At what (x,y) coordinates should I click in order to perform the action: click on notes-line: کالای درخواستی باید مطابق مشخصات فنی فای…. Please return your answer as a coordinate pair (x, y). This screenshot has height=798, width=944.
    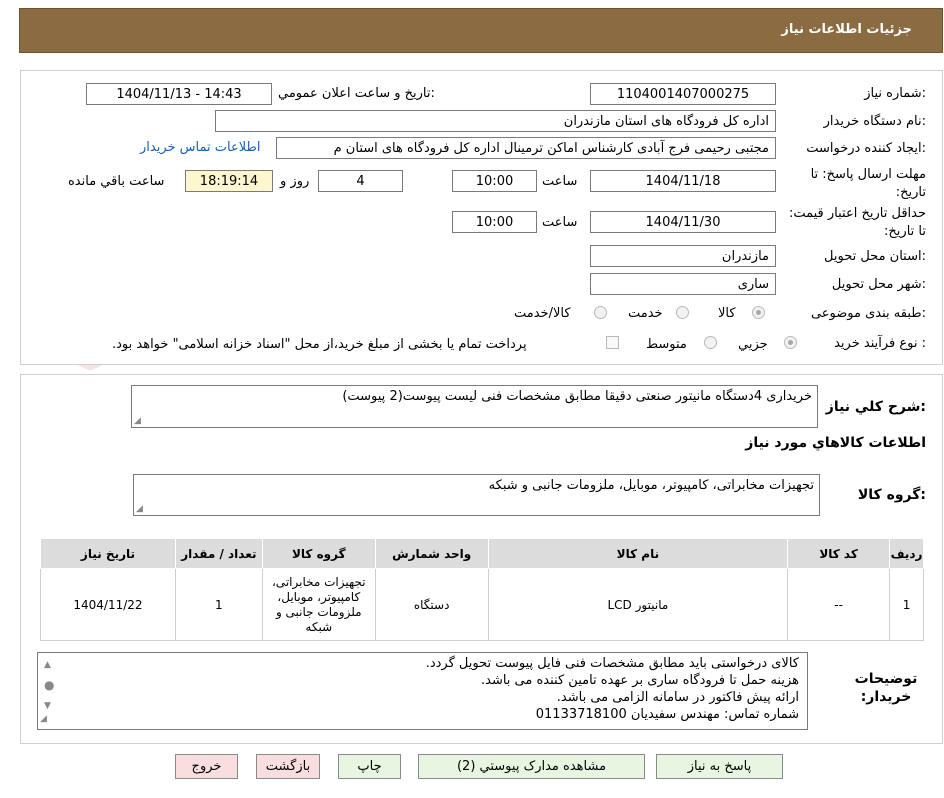
    Looking at the image, I should click on (612, 663).